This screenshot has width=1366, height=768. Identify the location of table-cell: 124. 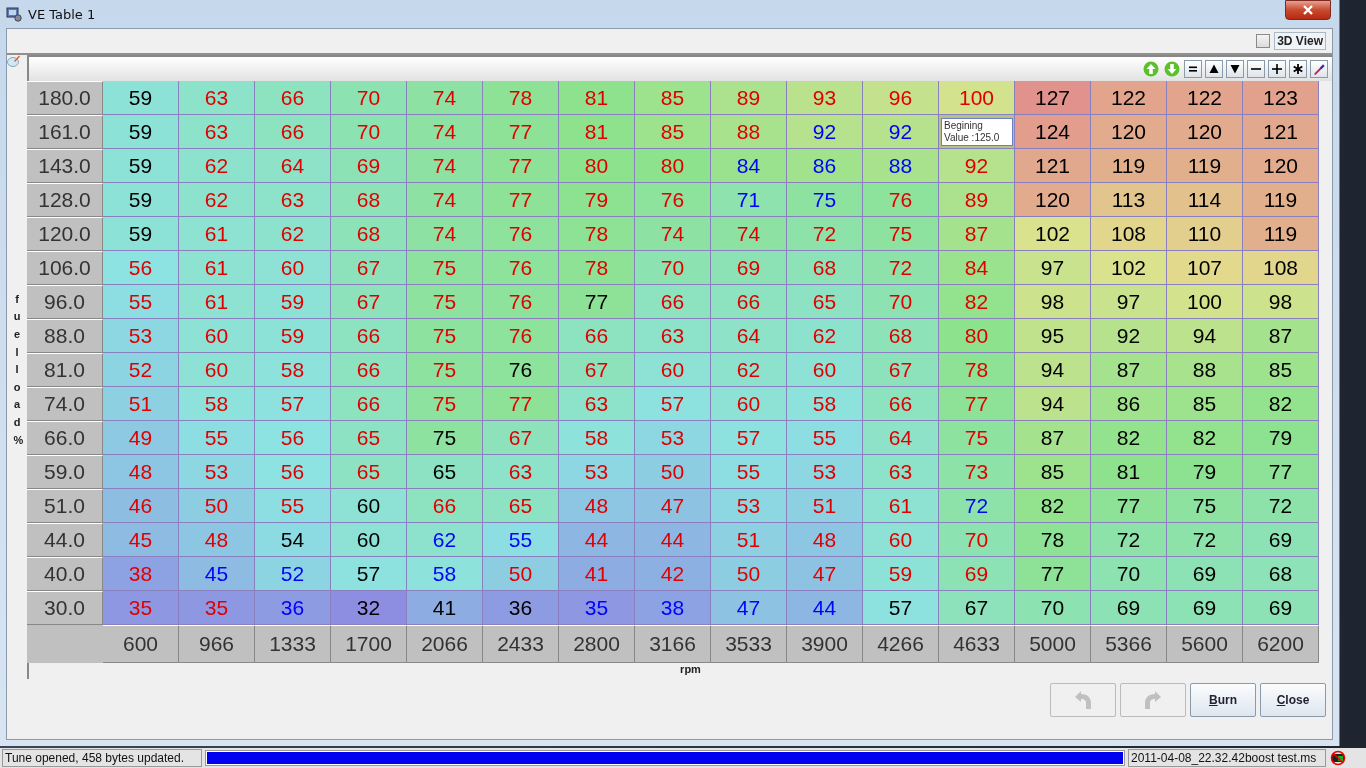
(1053, 132).